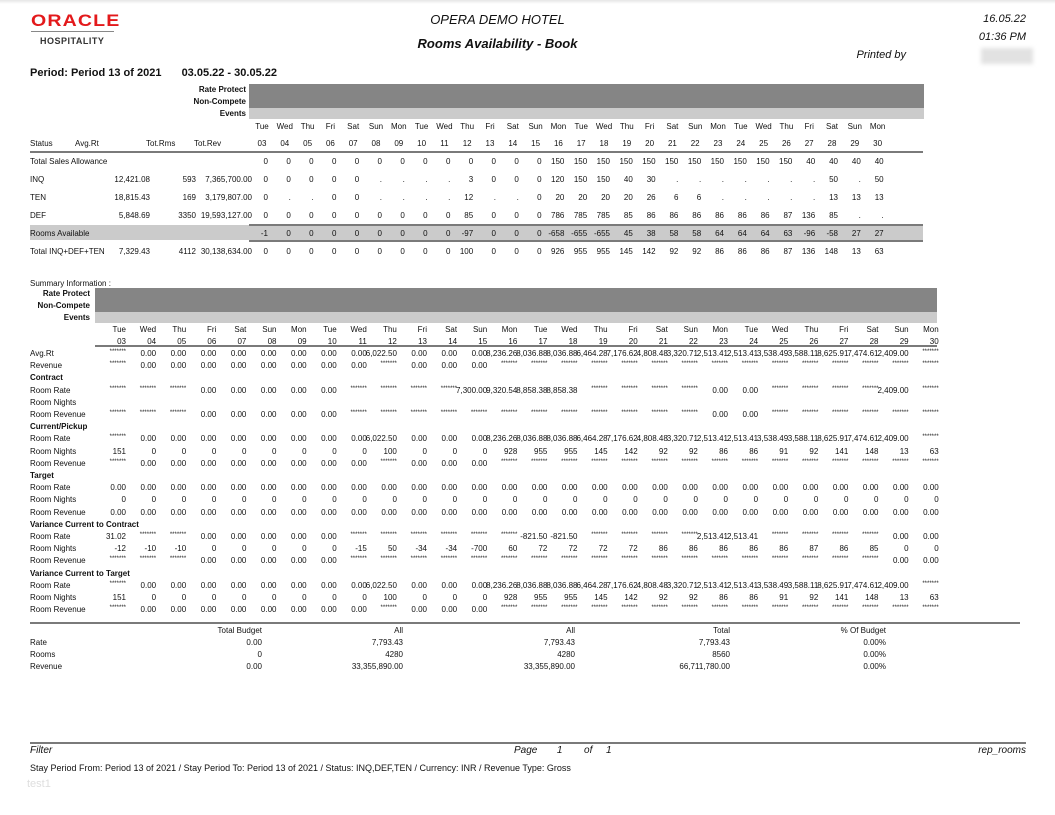  I want to click on summary-cell: 7,176.62, so click(622, 585).